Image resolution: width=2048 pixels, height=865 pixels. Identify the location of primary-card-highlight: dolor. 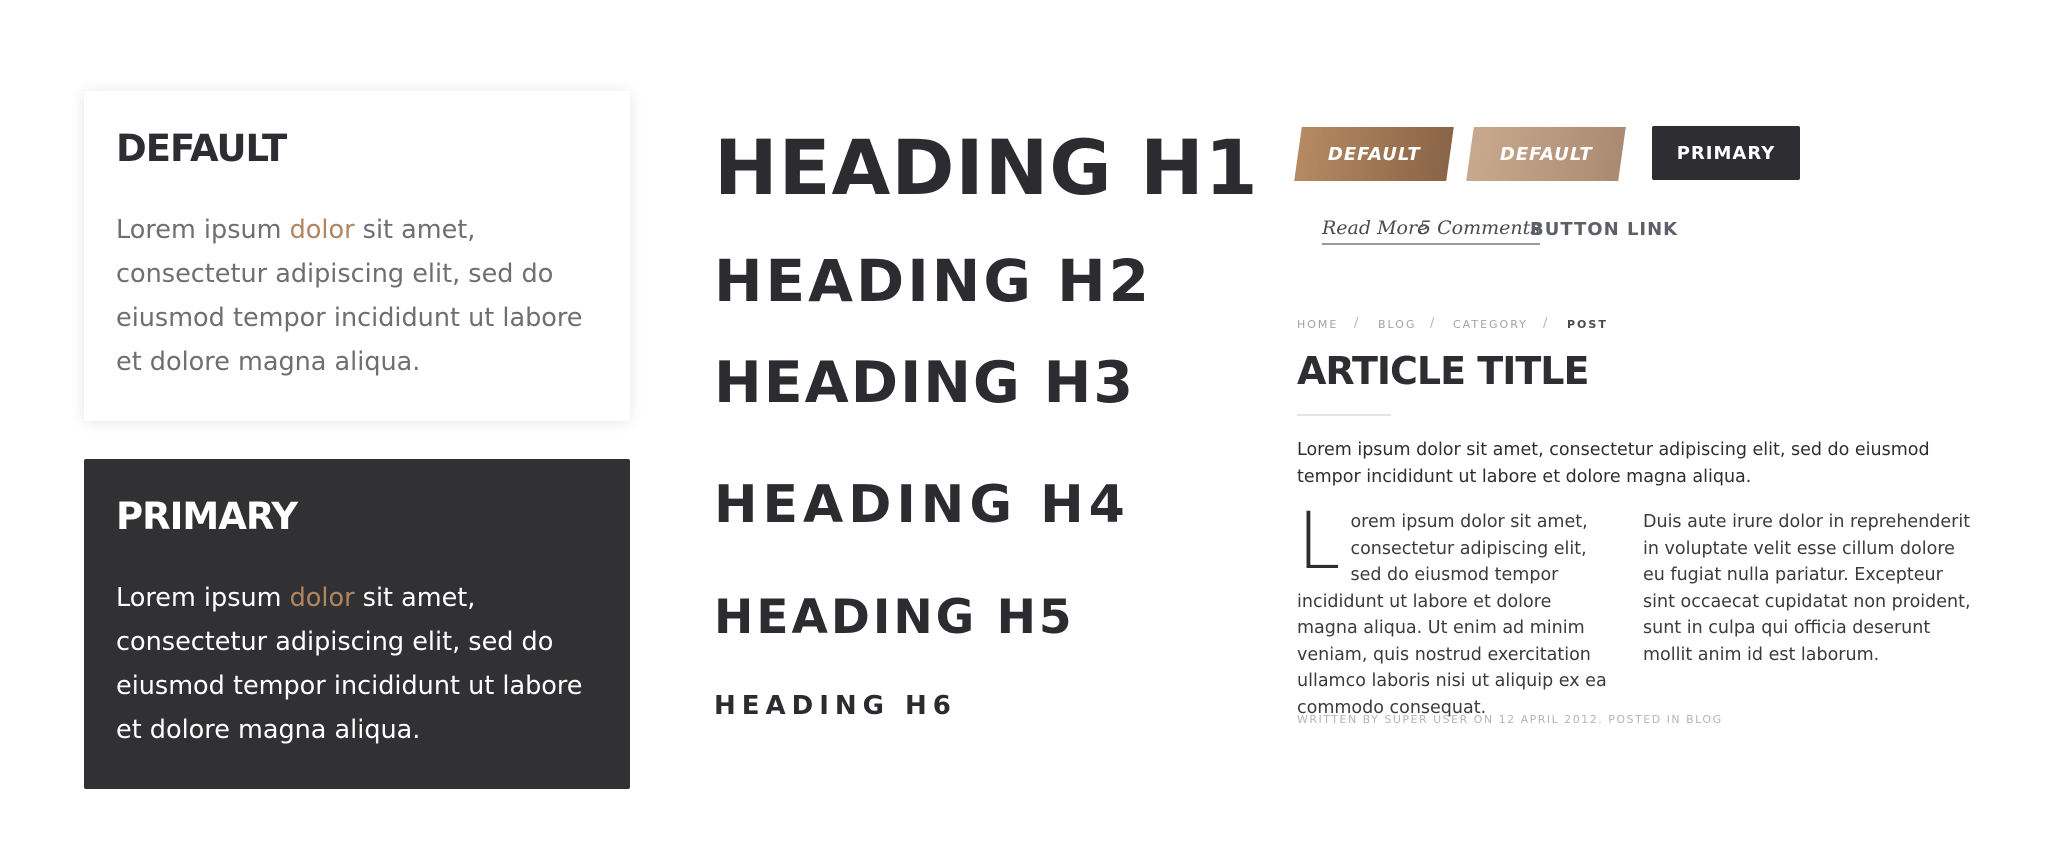
(322, 597).